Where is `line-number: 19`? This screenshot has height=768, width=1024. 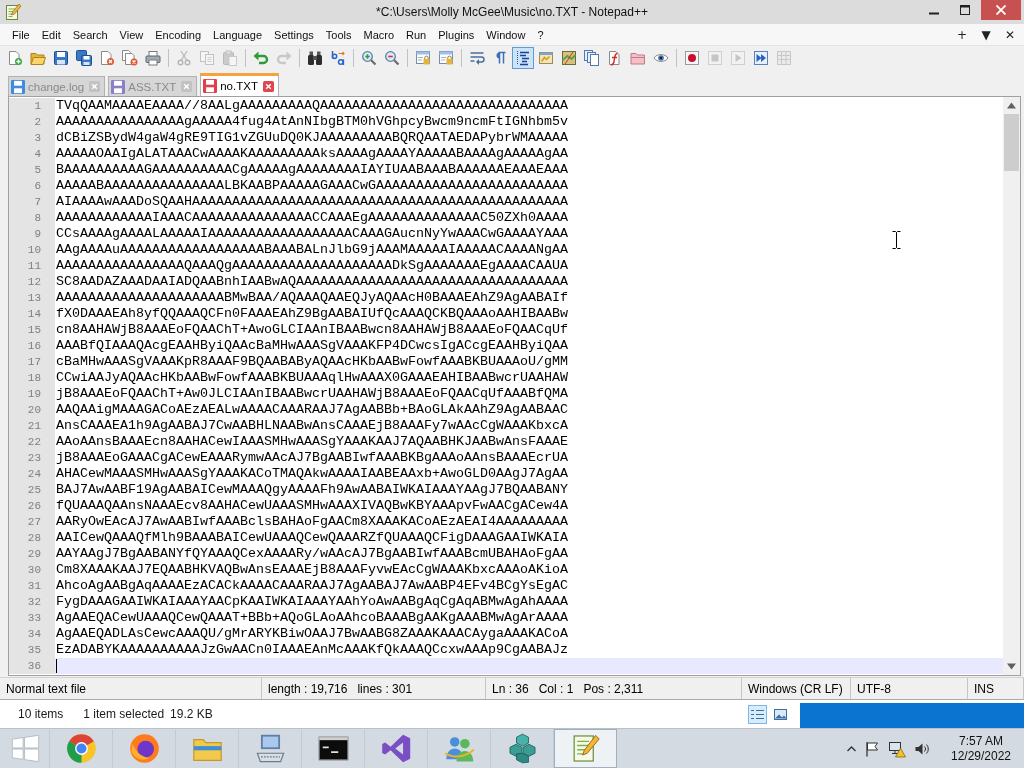
line-number: 19 is located at coordinates (32, 394).